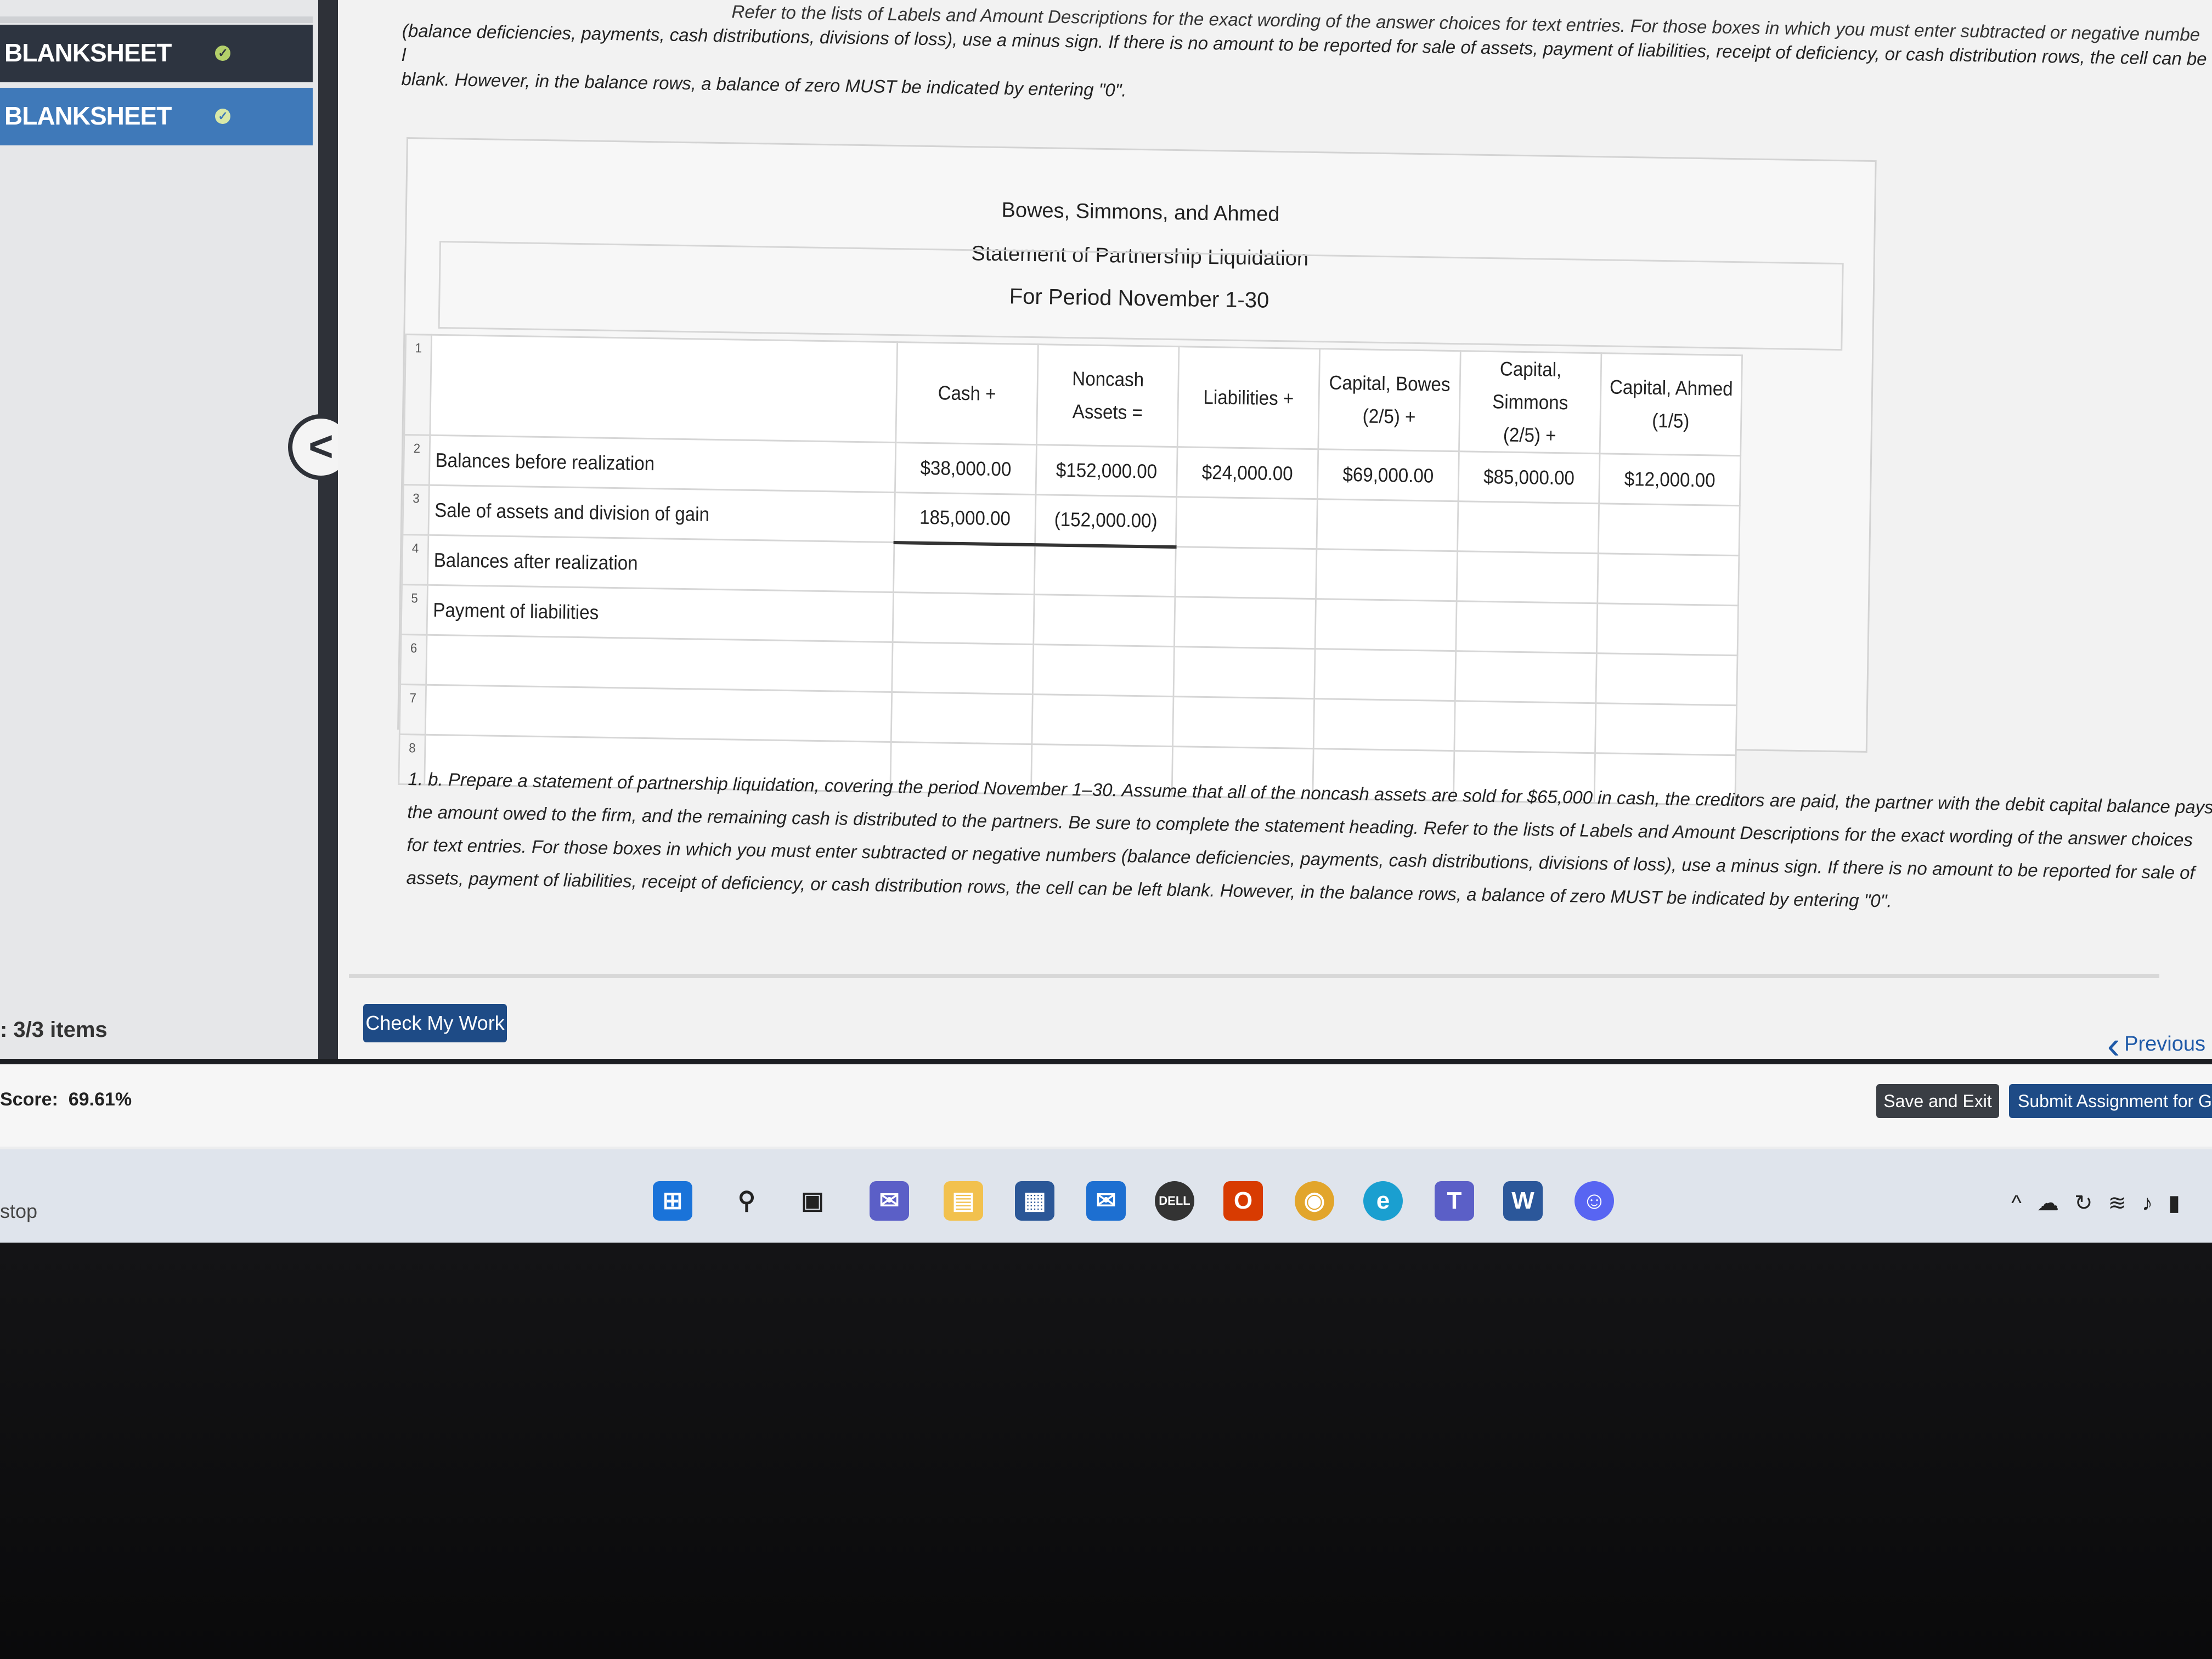 Image resolution: width=2212 pixels, height=1659 pixels. What do you see at coordinates (964, 1201) in the screenshot?
I see `file-explorer-icon: ▤` at bounding box center [964, 1201].